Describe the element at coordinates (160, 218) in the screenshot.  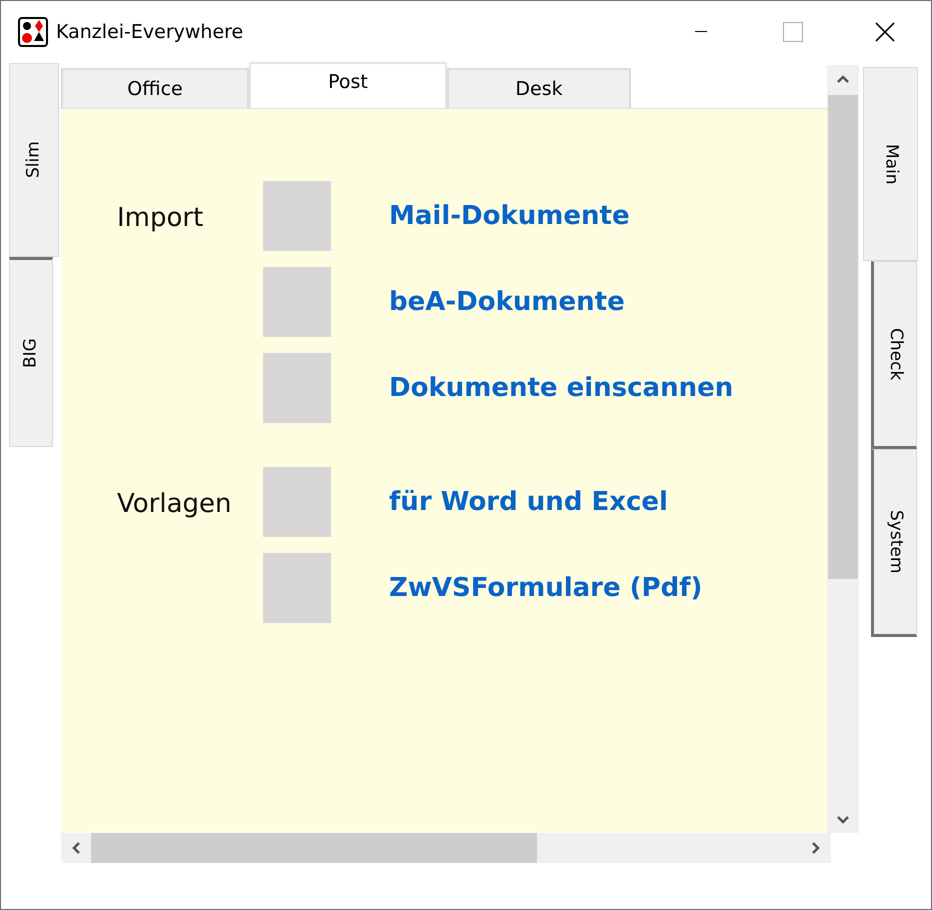
I see `section-label: Import` at that location.